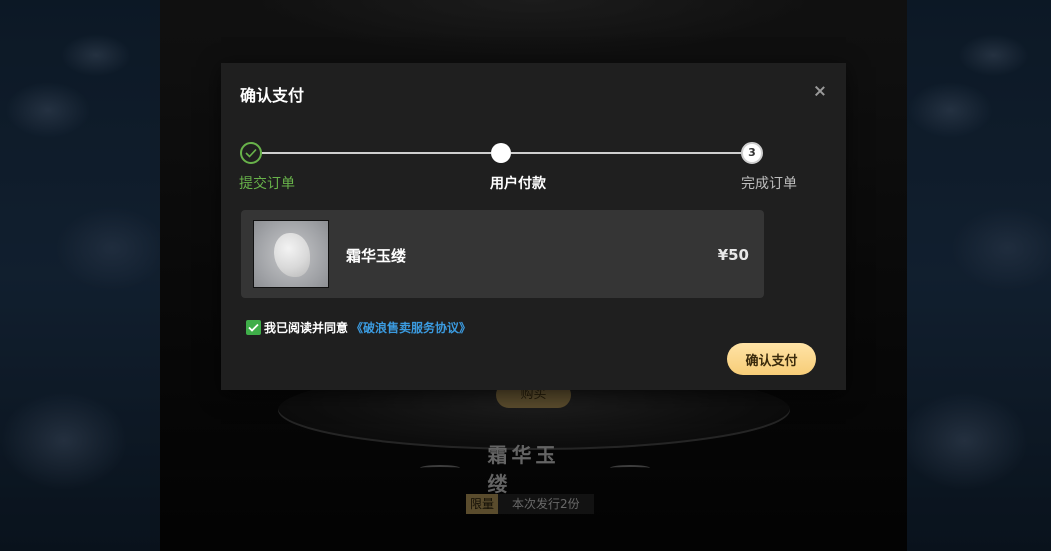 This screenshot has width=1051, height=551. I want to click on modal-title: 确认支付, so click(272, 95).